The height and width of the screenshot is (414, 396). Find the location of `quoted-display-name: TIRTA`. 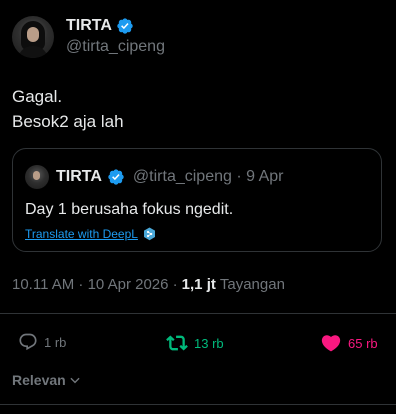

quoted-display-name: TIRTA is located at coordinates (79, 176).